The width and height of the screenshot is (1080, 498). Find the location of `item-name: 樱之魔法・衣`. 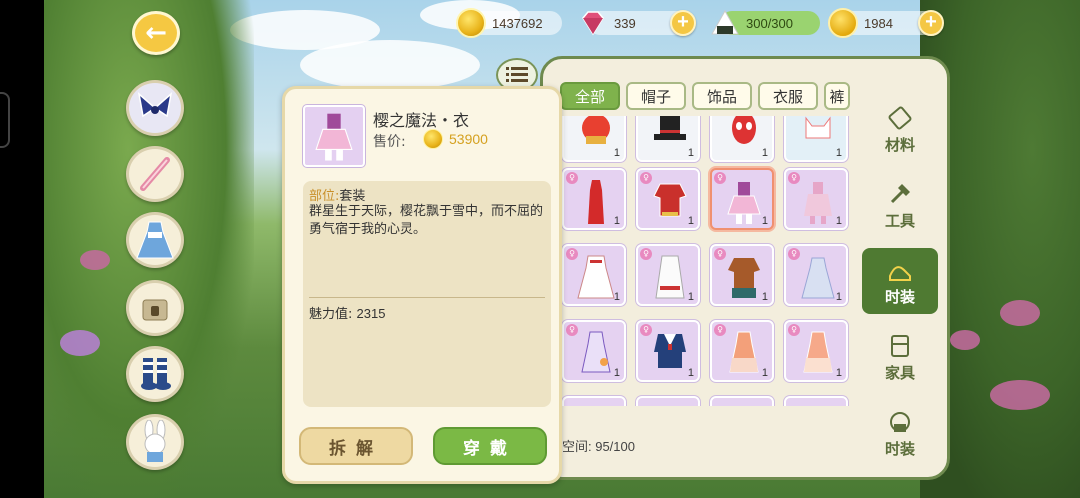

item-name: 樱之魔法・衣 is located at coordinates (421, 120).